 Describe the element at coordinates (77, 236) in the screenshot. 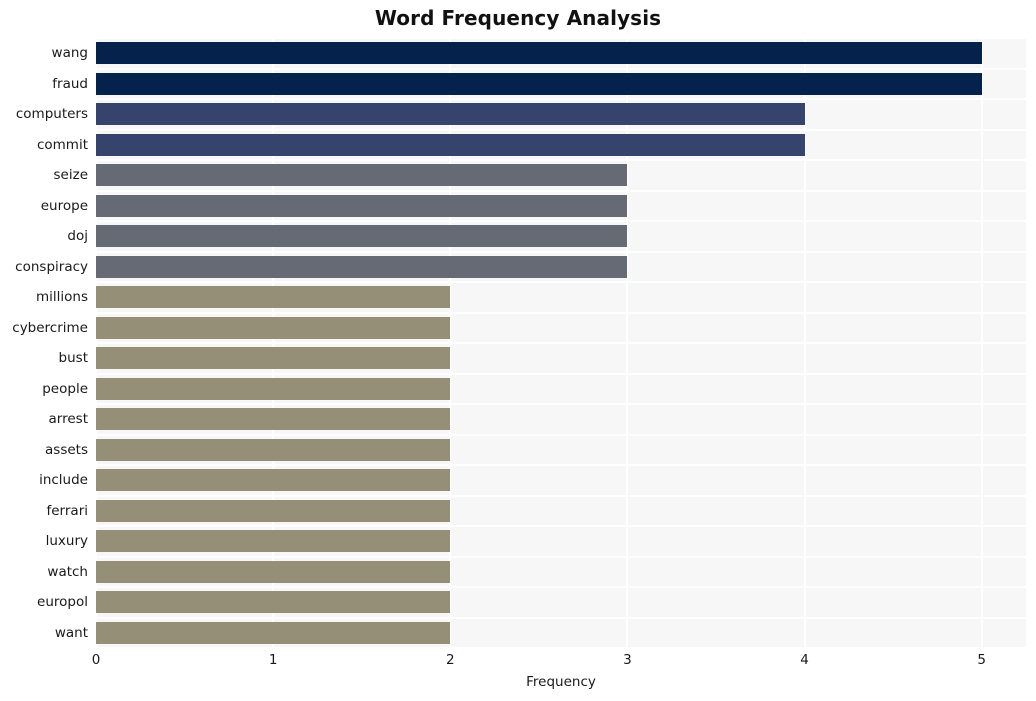

I see `y-axis-tick-label: doj` at that location.